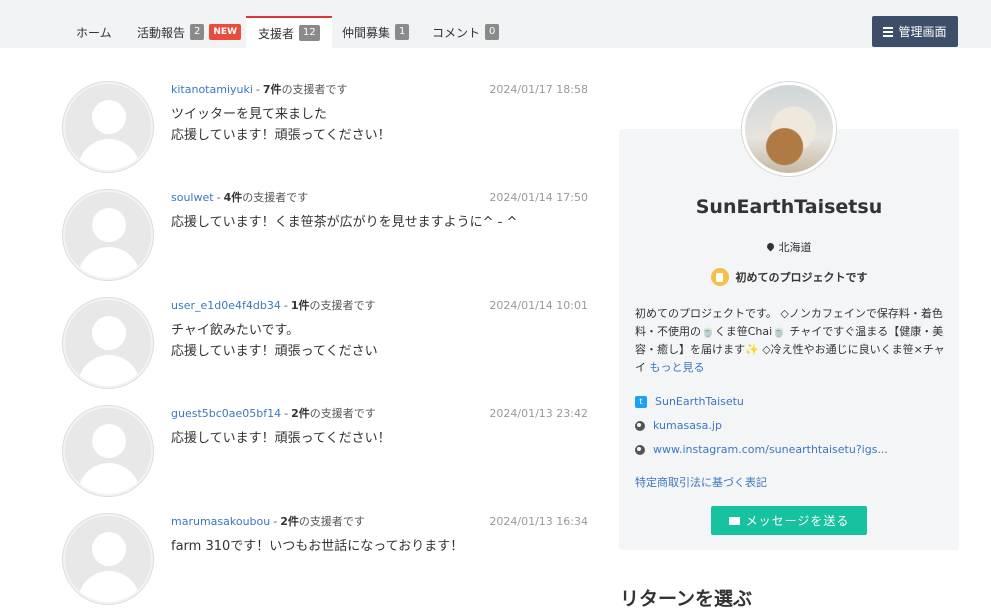  Describe the element at coordinates (456, 32) in the screenshot. I see `tab-comments-label: コメント` at that location.